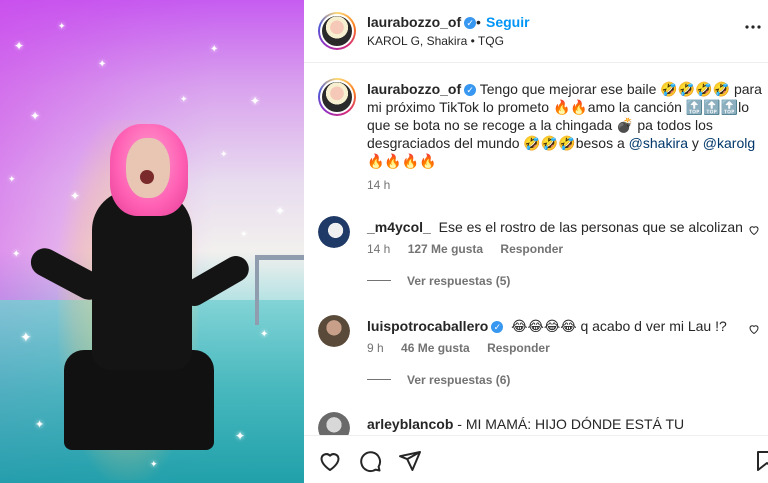  Describe the element at coordinates (557, 281) in the screenshot. I see `view-replies-button: Ver respuestas (5)` at that location.